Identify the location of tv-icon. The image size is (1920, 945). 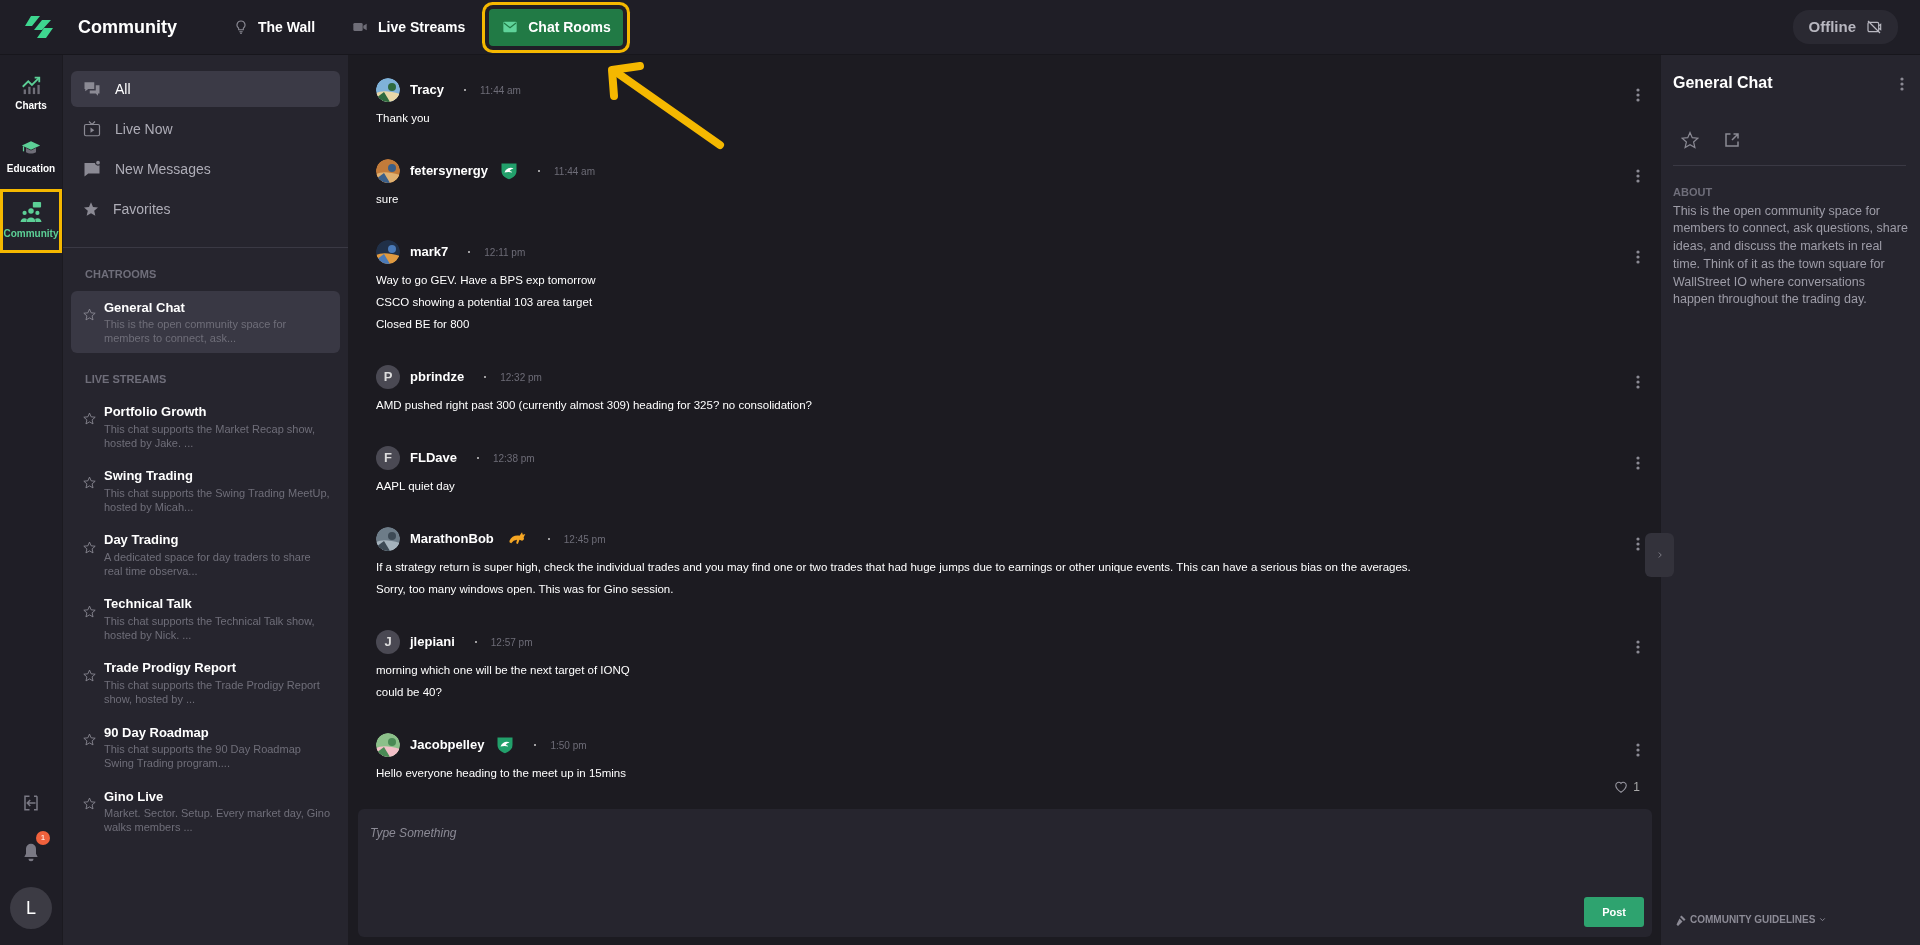
(92, 129).